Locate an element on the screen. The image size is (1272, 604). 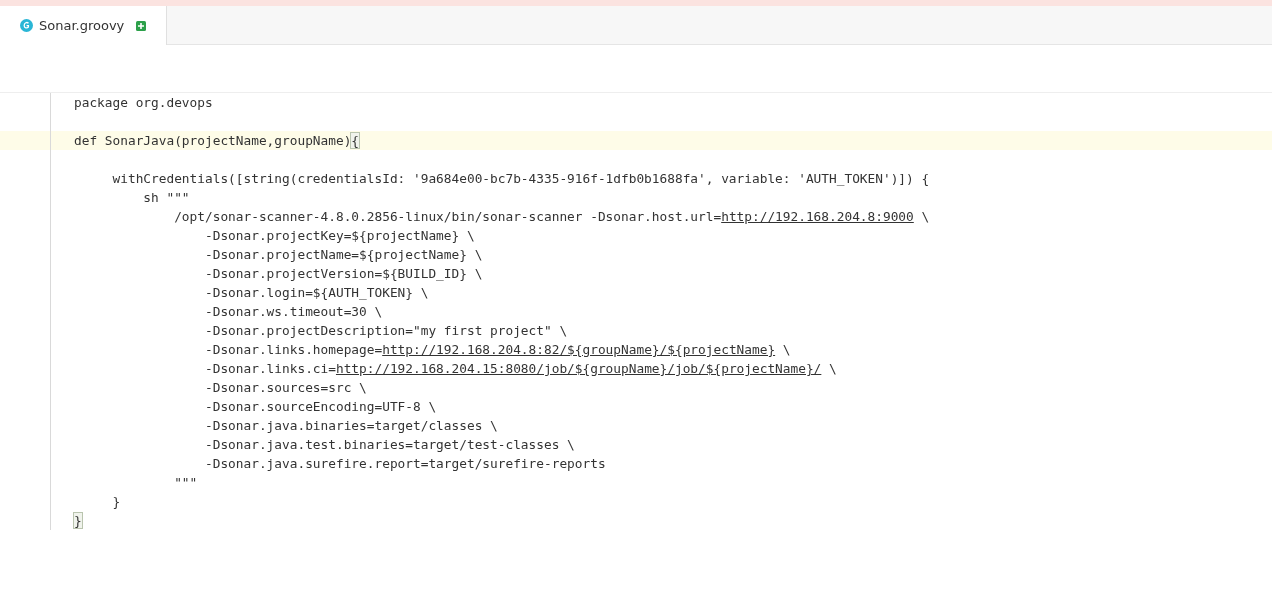
url-link: http://192.168.204.8:9000 is located at coordinates (817, 216).